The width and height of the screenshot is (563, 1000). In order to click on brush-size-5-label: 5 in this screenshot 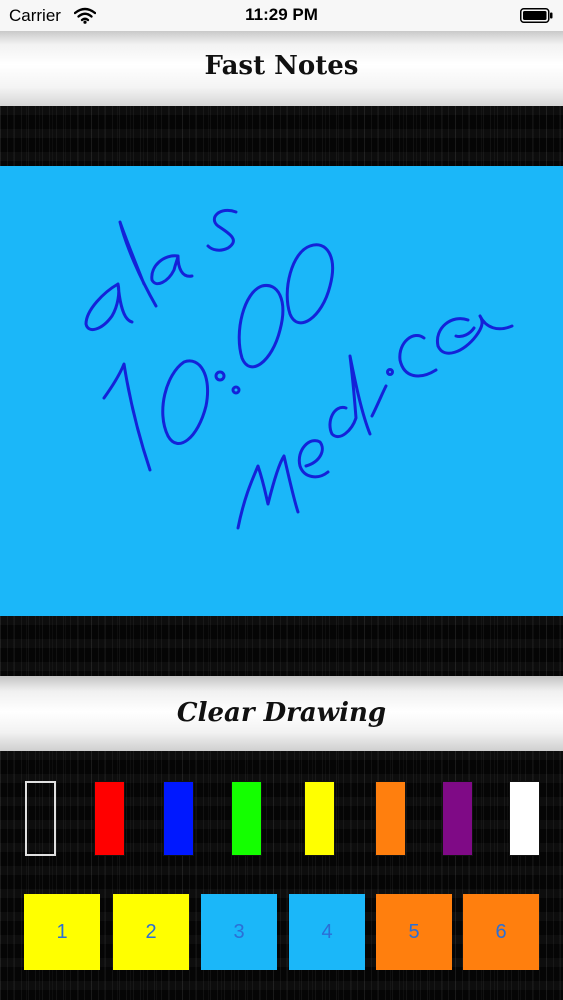, I will do `click(414, 931)`.